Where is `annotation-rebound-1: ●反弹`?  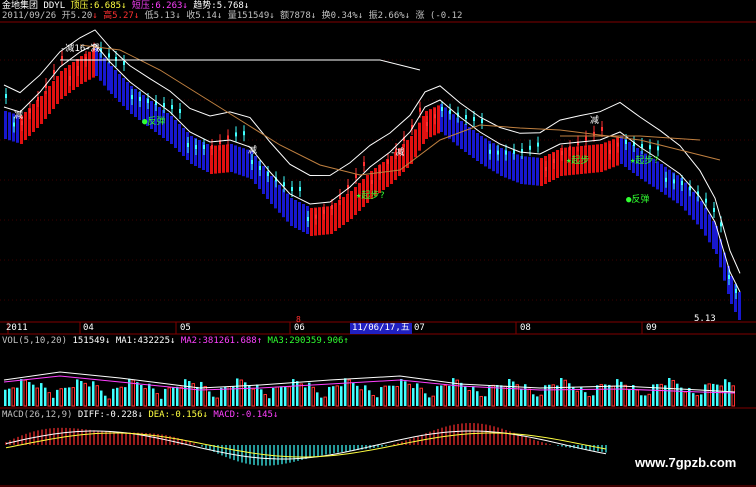 annotation-rebound-1: ●反弹 is located at coordinates (154, 122).